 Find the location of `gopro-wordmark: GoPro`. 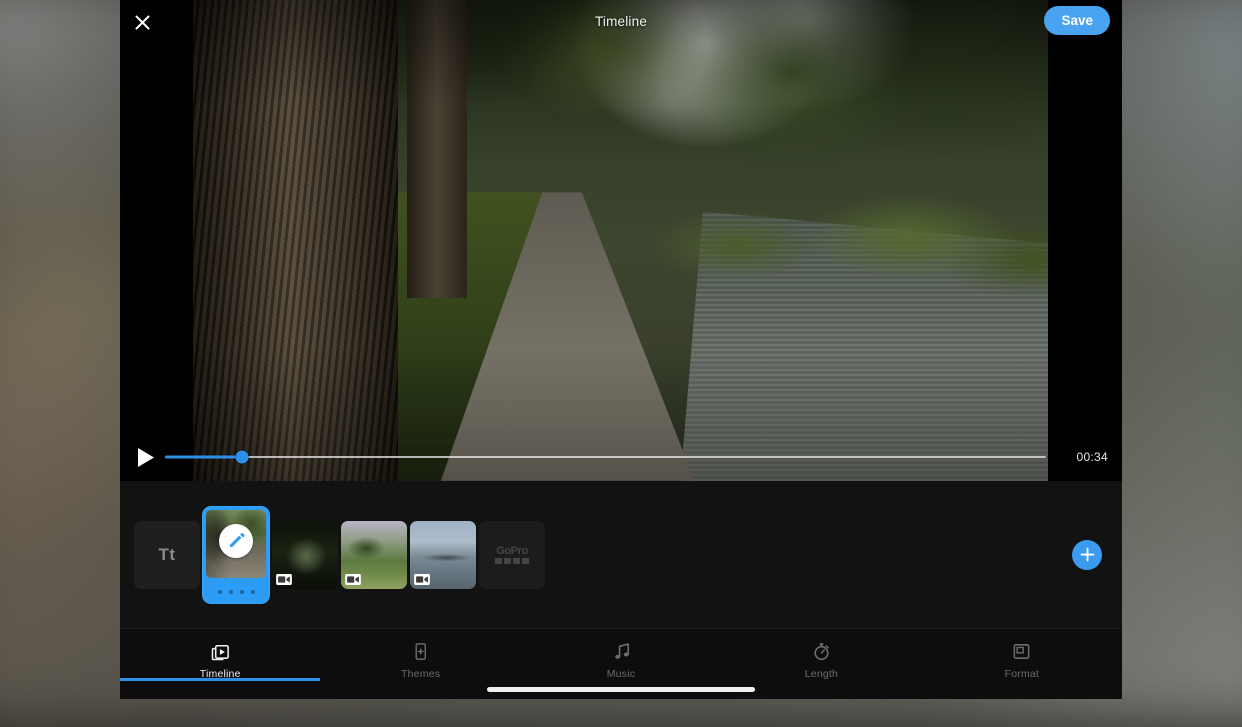

gopro-wordmark: GoPro is located at coordinates (512, 550).